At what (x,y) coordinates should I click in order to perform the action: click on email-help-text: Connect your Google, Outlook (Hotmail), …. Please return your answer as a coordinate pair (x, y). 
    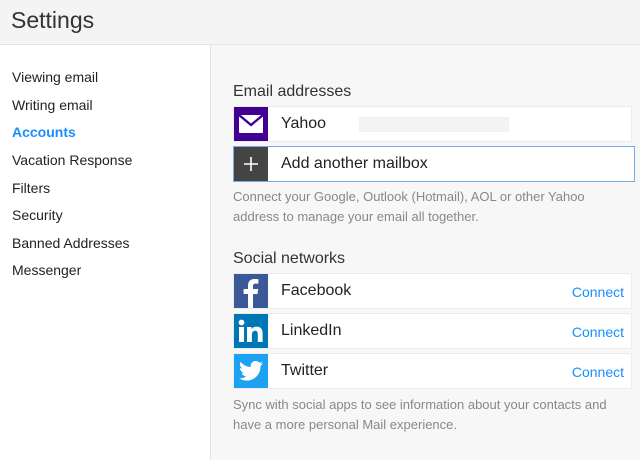
    Looking at the image, I should click on (409, 206).